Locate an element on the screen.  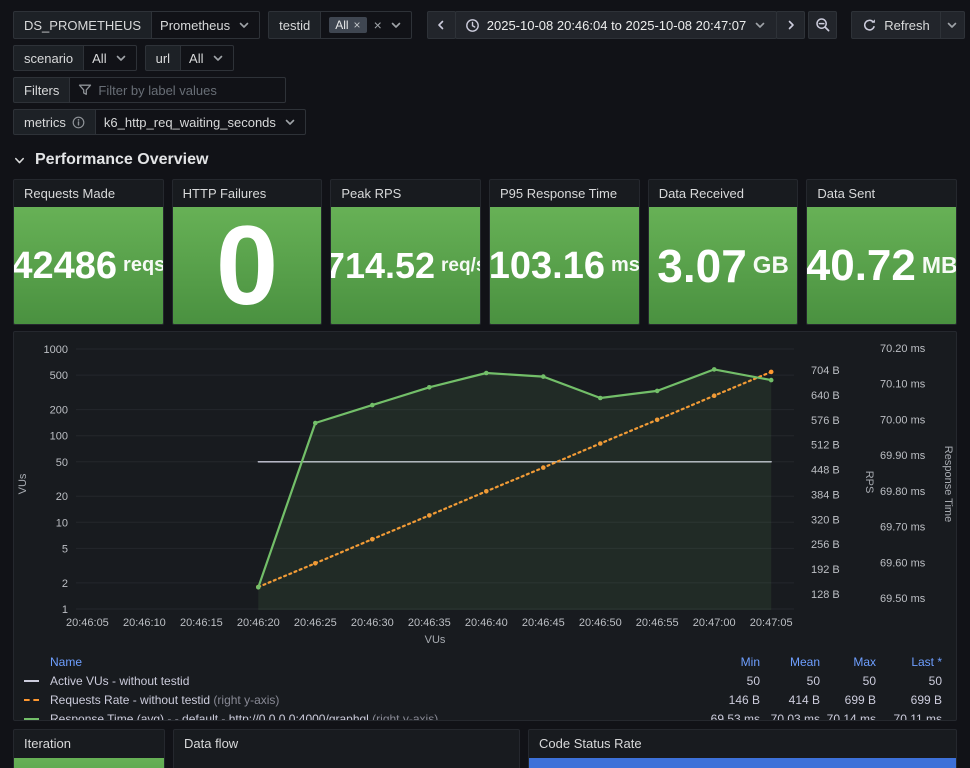
var-testid-select: All × × is located at coordinates (366, 25).